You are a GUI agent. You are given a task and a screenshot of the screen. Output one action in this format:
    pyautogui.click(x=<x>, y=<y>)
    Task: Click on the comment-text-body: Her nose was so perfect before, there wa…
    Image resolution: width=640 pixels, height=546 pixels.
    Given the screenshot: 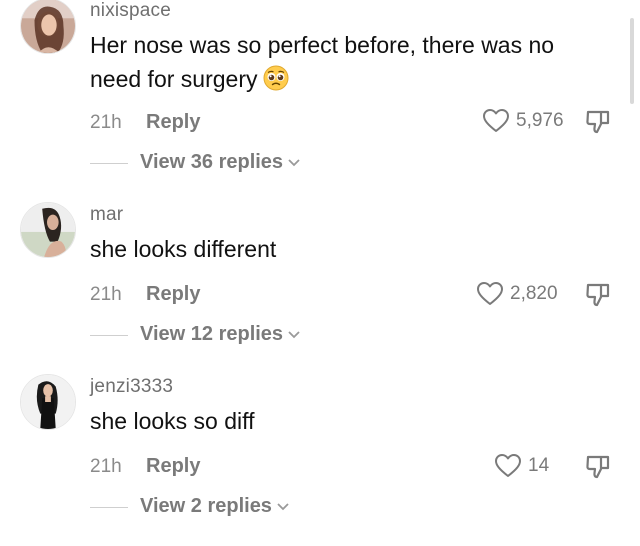 What is the action you would take?
    pyautogui.click(x=322, y=62)
    